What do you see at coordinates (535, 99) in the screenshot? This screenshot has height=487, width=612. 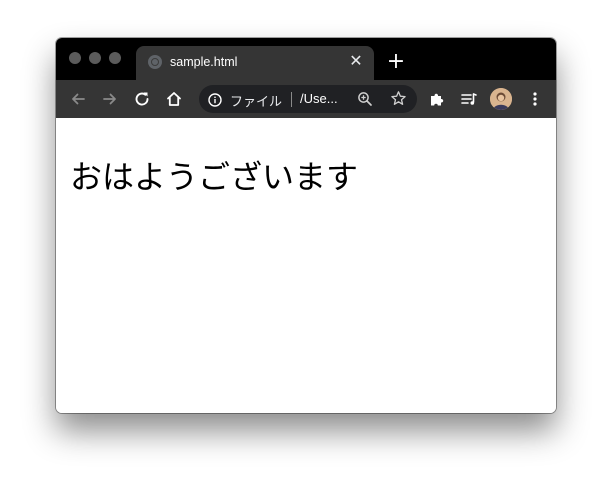 I see `kebab-menu-icon` at bounding box center [535, 99].